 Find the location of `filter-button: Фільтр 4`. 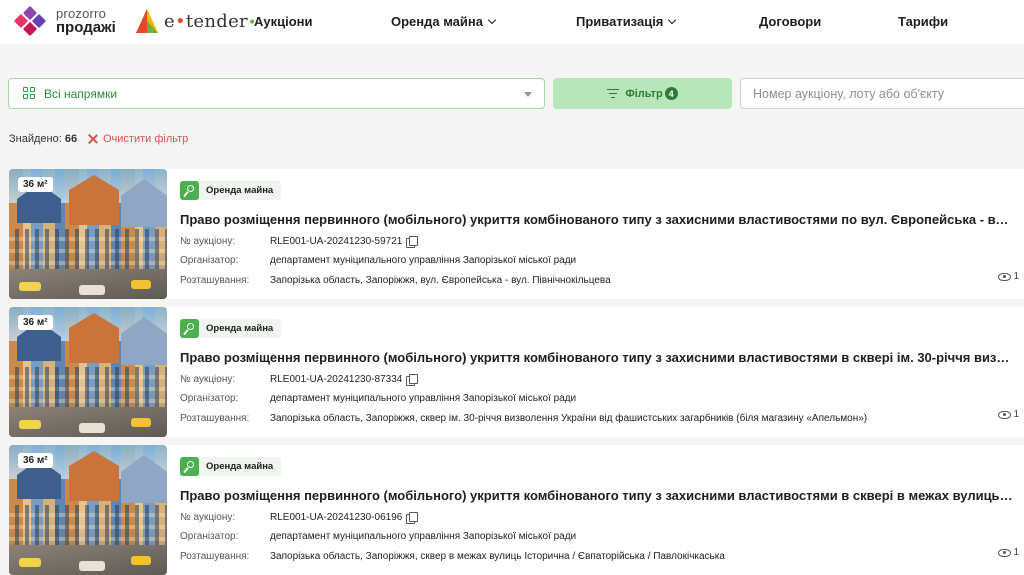

filter-button: Фільтр 4 is located at coordinates (642, 93).